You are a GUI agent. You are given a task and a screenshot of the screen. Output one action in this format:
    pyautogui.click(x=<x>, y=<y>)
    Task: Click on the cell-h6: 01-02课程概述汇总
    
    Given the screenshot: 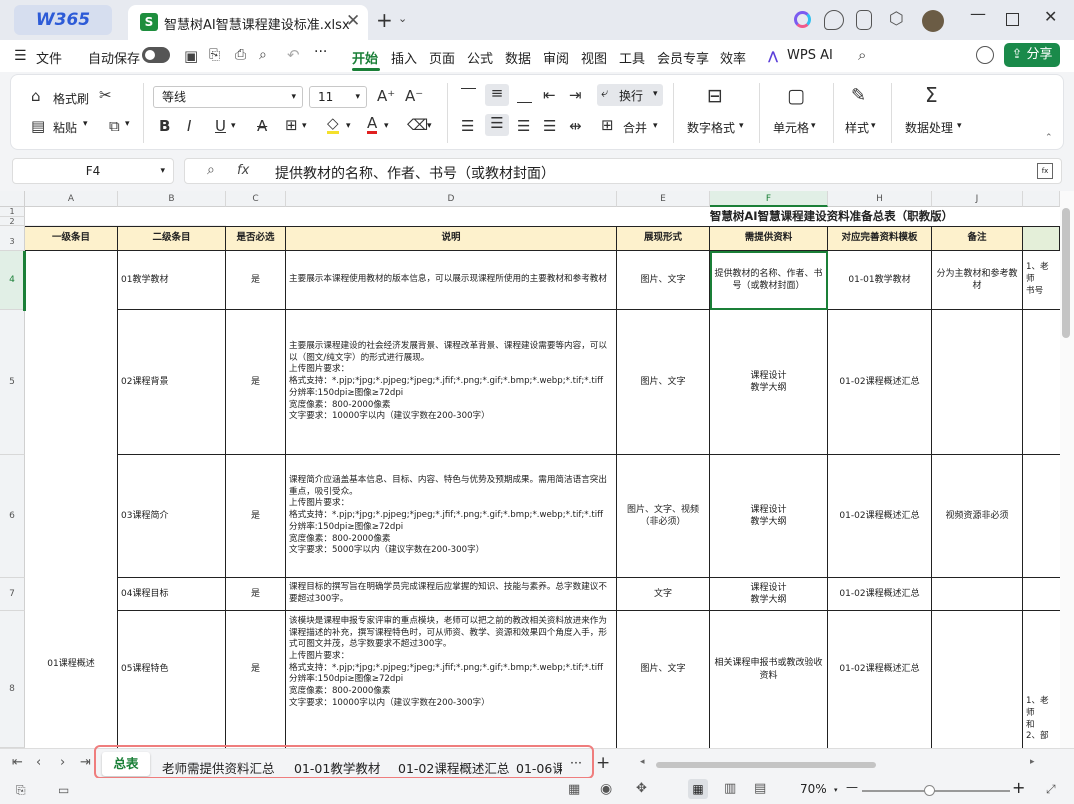 What is the action you would take?
    pyautogui.click(x=880, y=516)
    